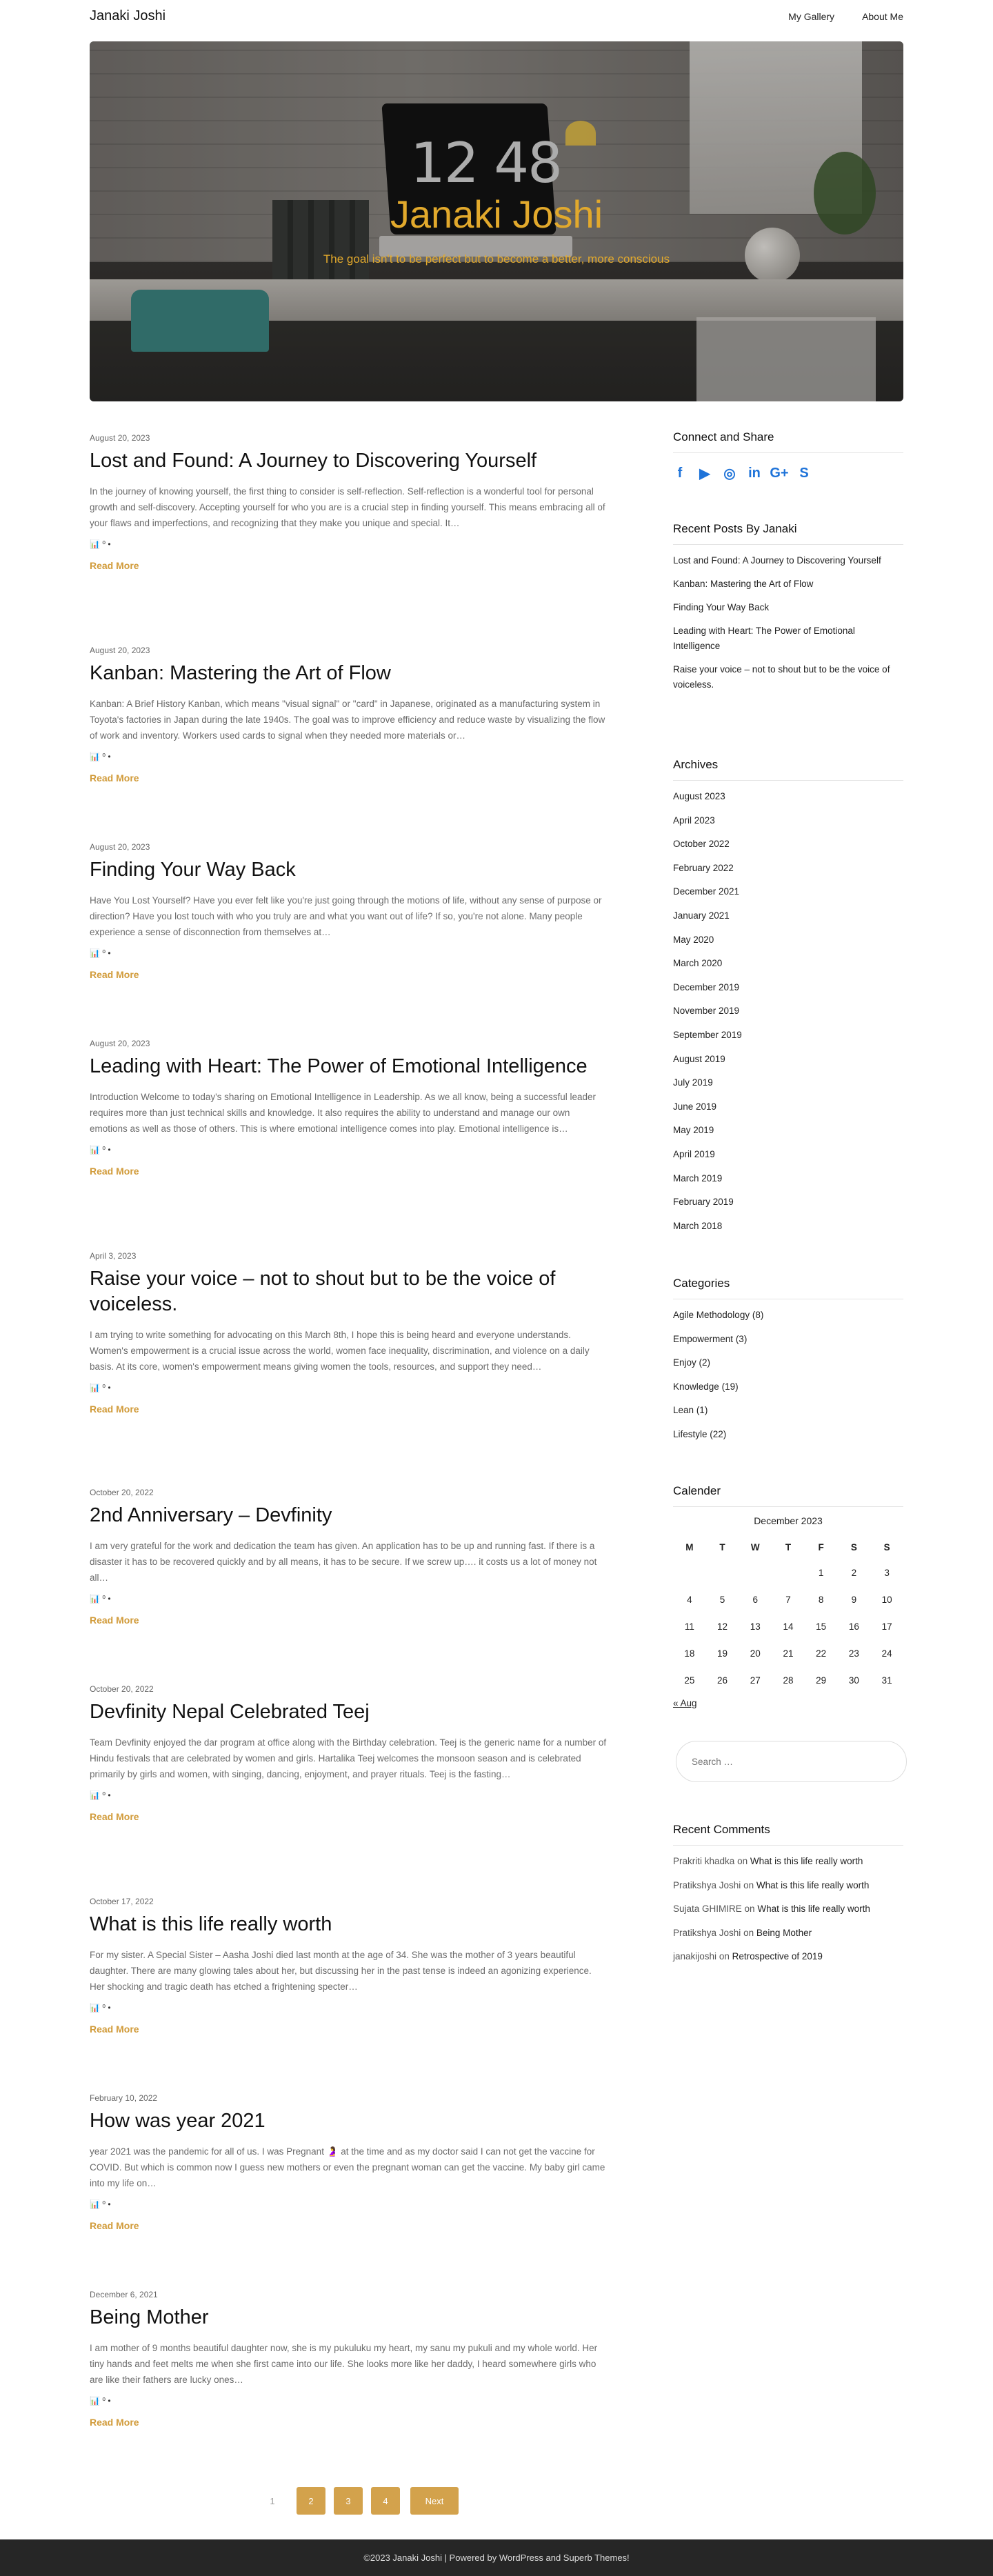 The height and width of the screenshot is (2576, 993). Describe the element at coordinates (348, 2098) in the screenshot. I see `post-date: February 10, 2022` at that location.